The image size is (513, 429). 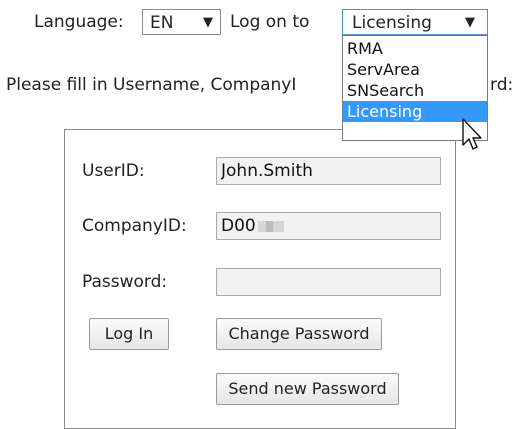 What do you see at coordinates (328, 171) in the screenshot?
I see `userid-field` at bounding box center [328, 171].